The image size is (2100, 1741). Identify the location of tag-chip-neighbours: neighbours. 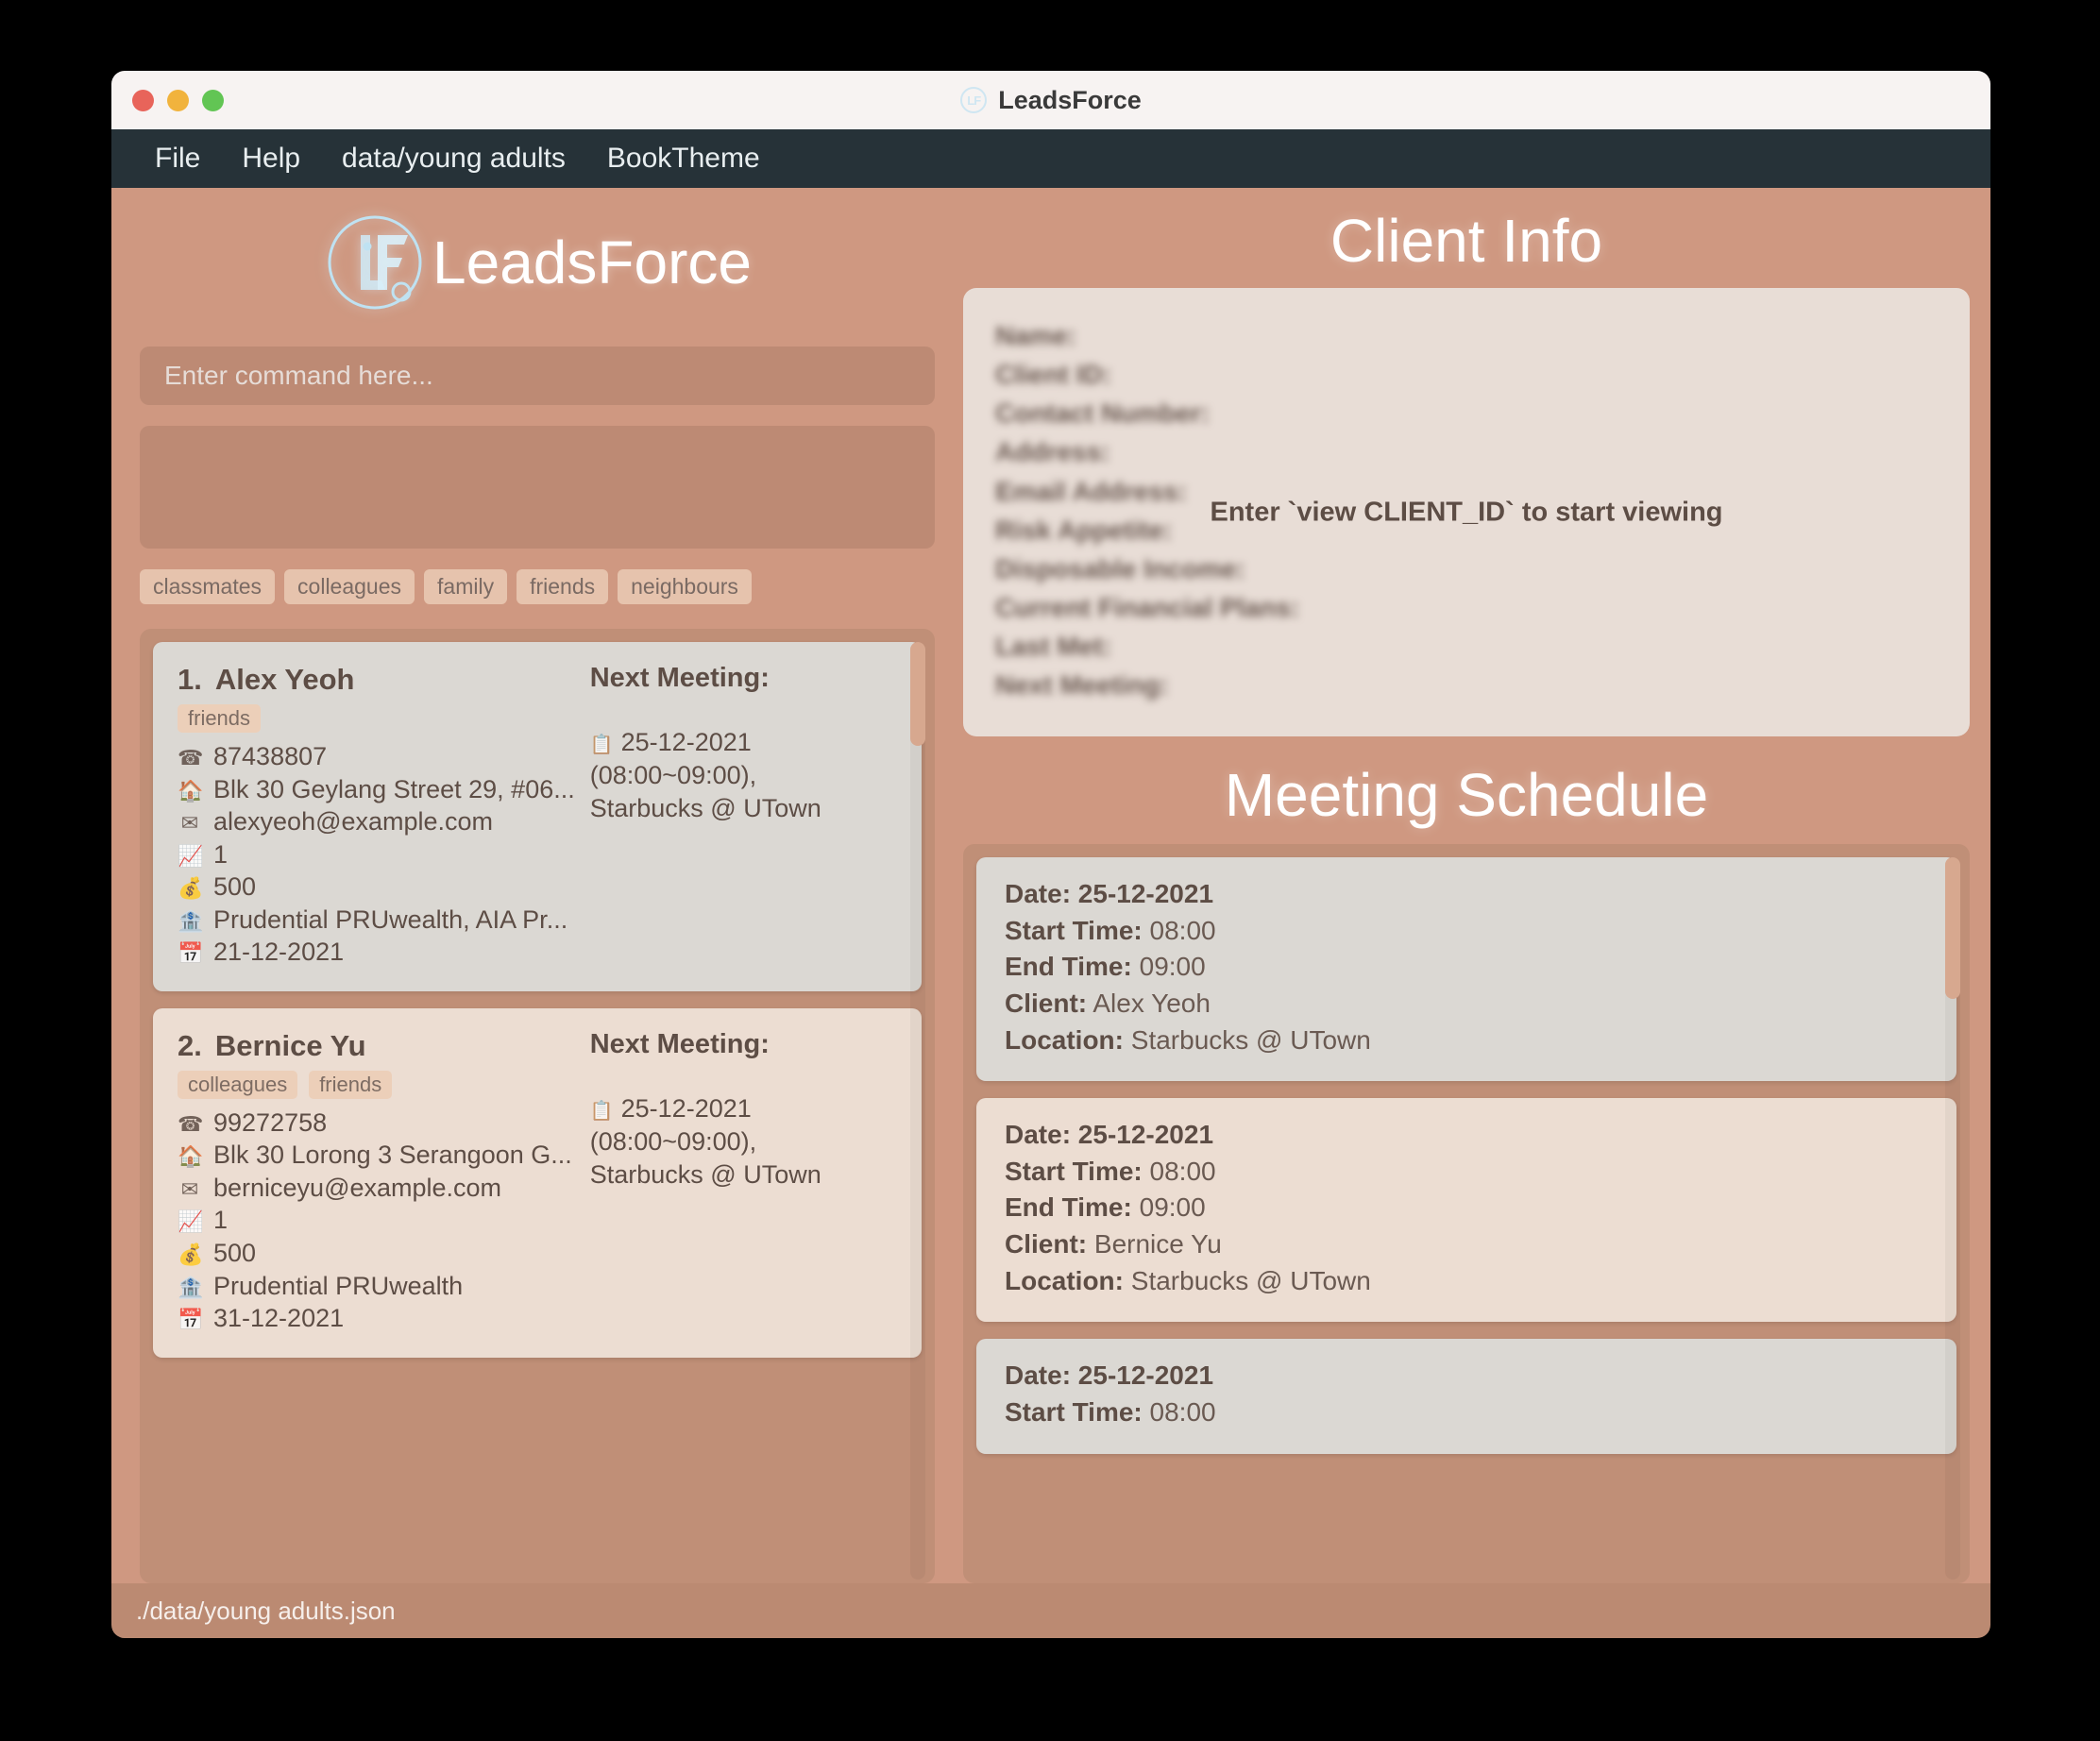
(685, 586).